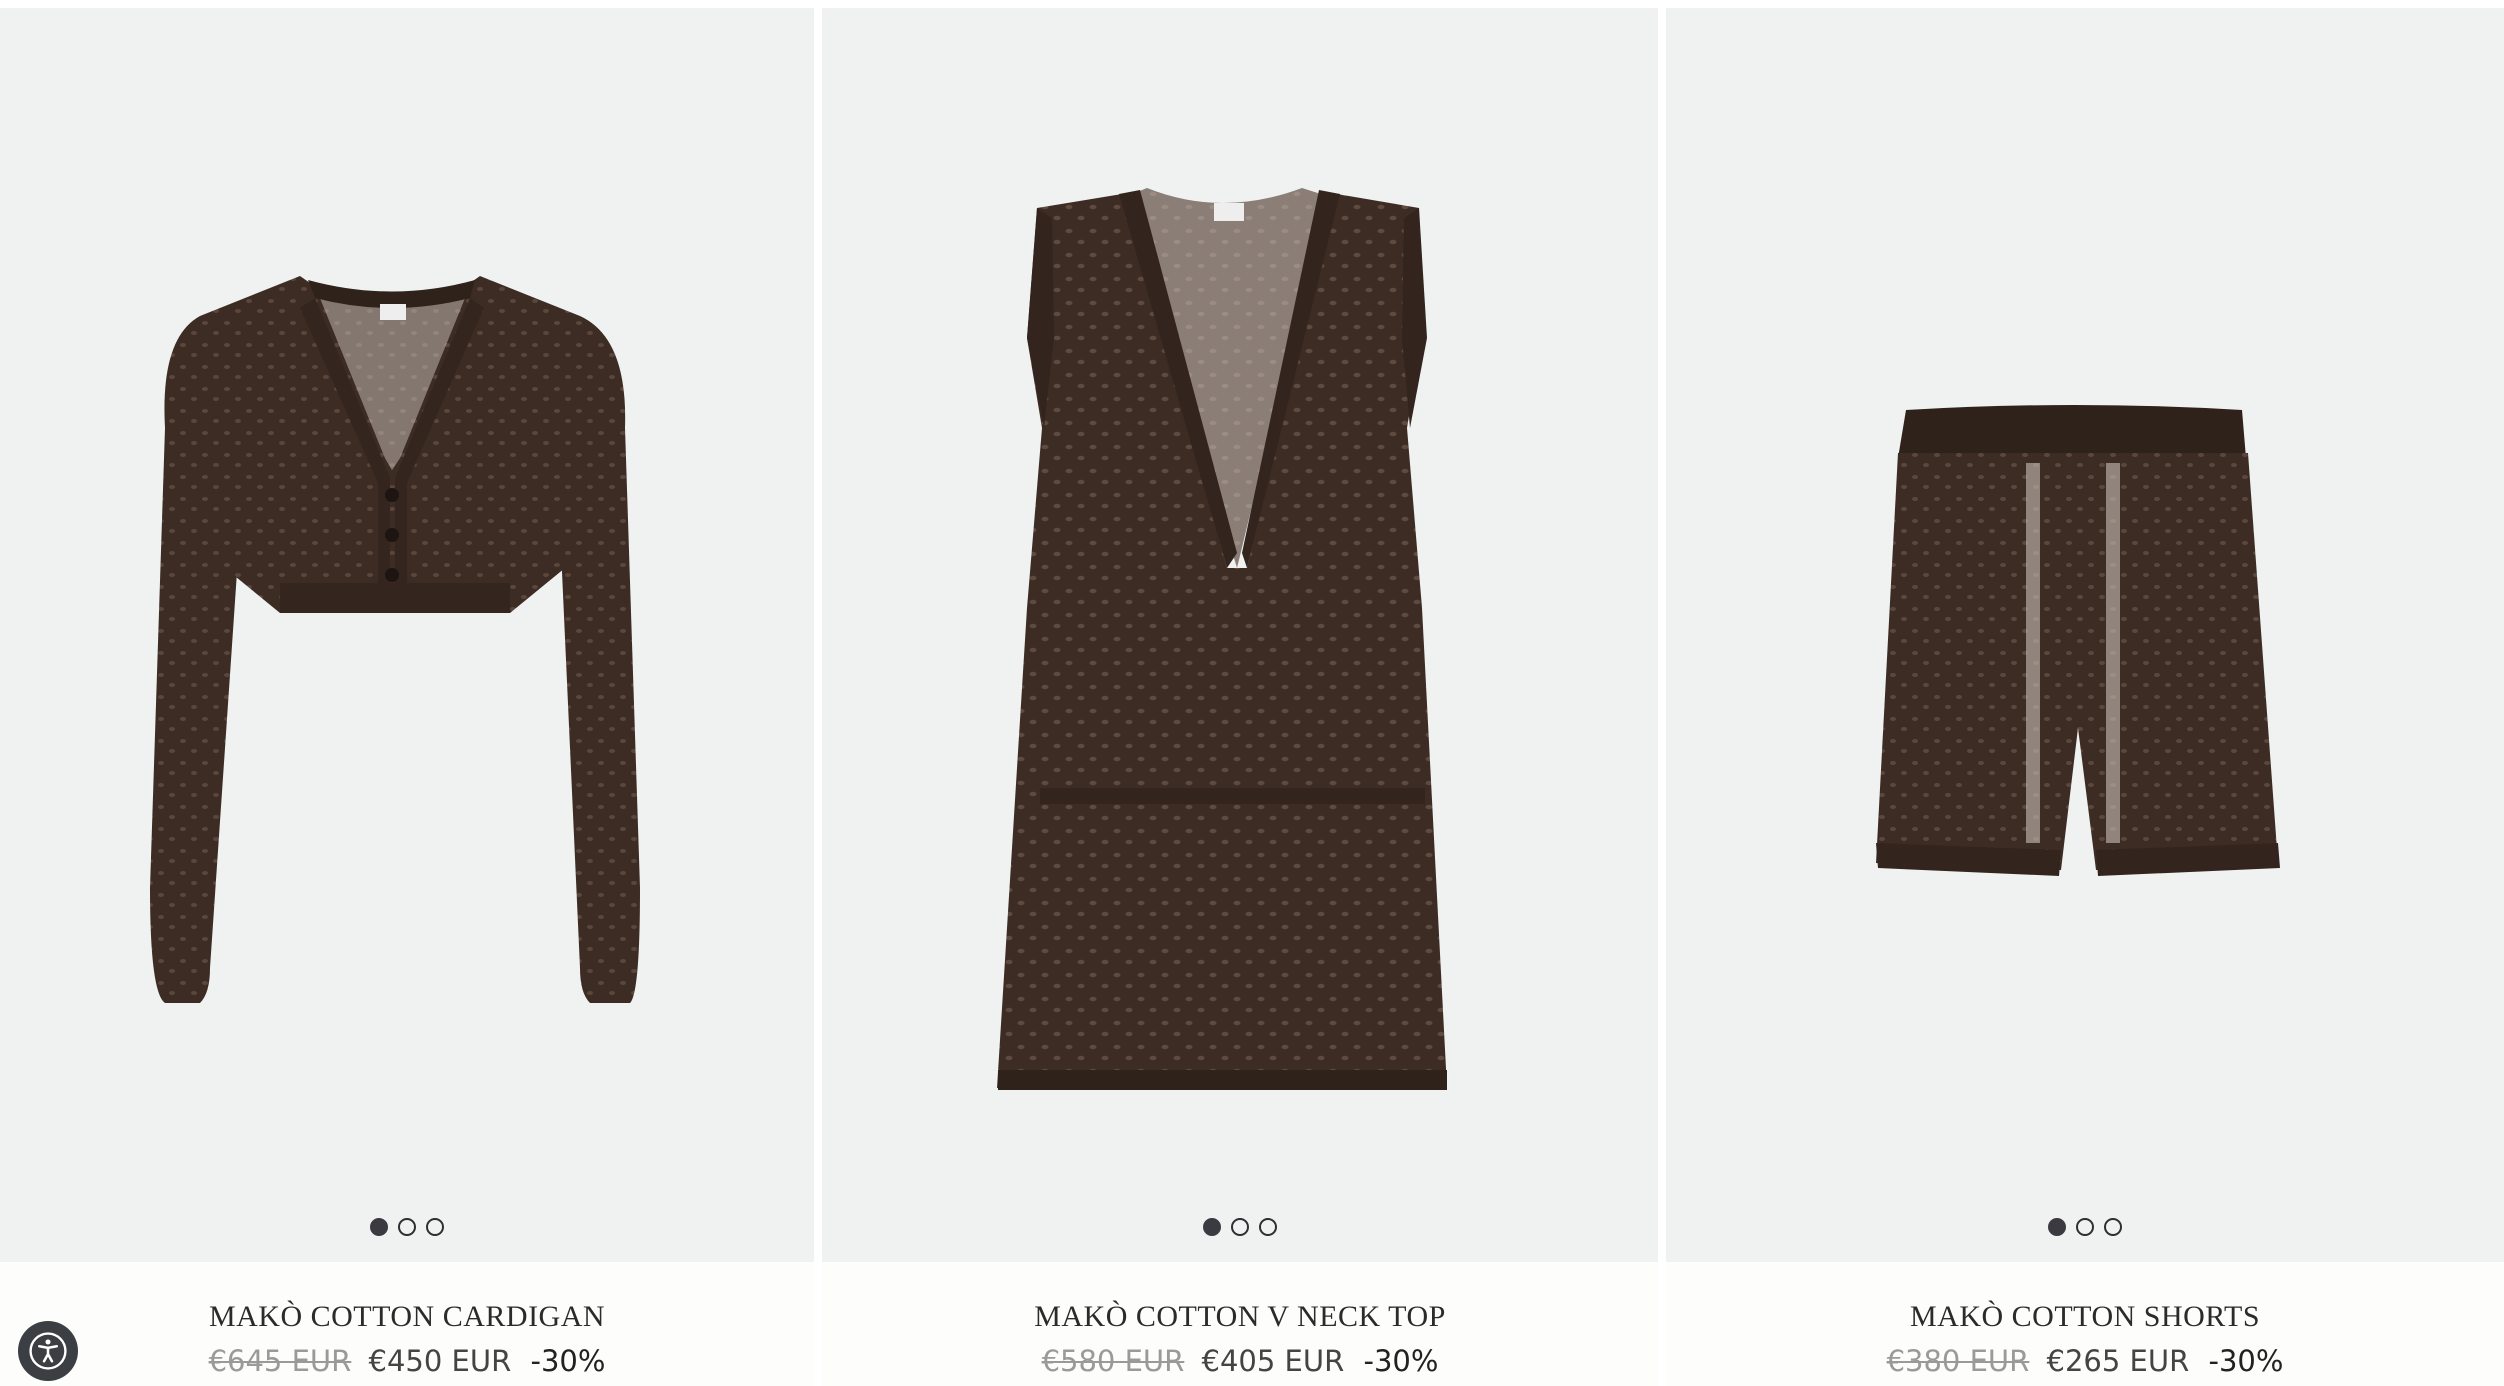  What do you see at coordinates (1240, 1317) in the screenshot?
I see `product-name: MAKÒ COTTON V NECK TOP` at bounding box center [1240, 1317].